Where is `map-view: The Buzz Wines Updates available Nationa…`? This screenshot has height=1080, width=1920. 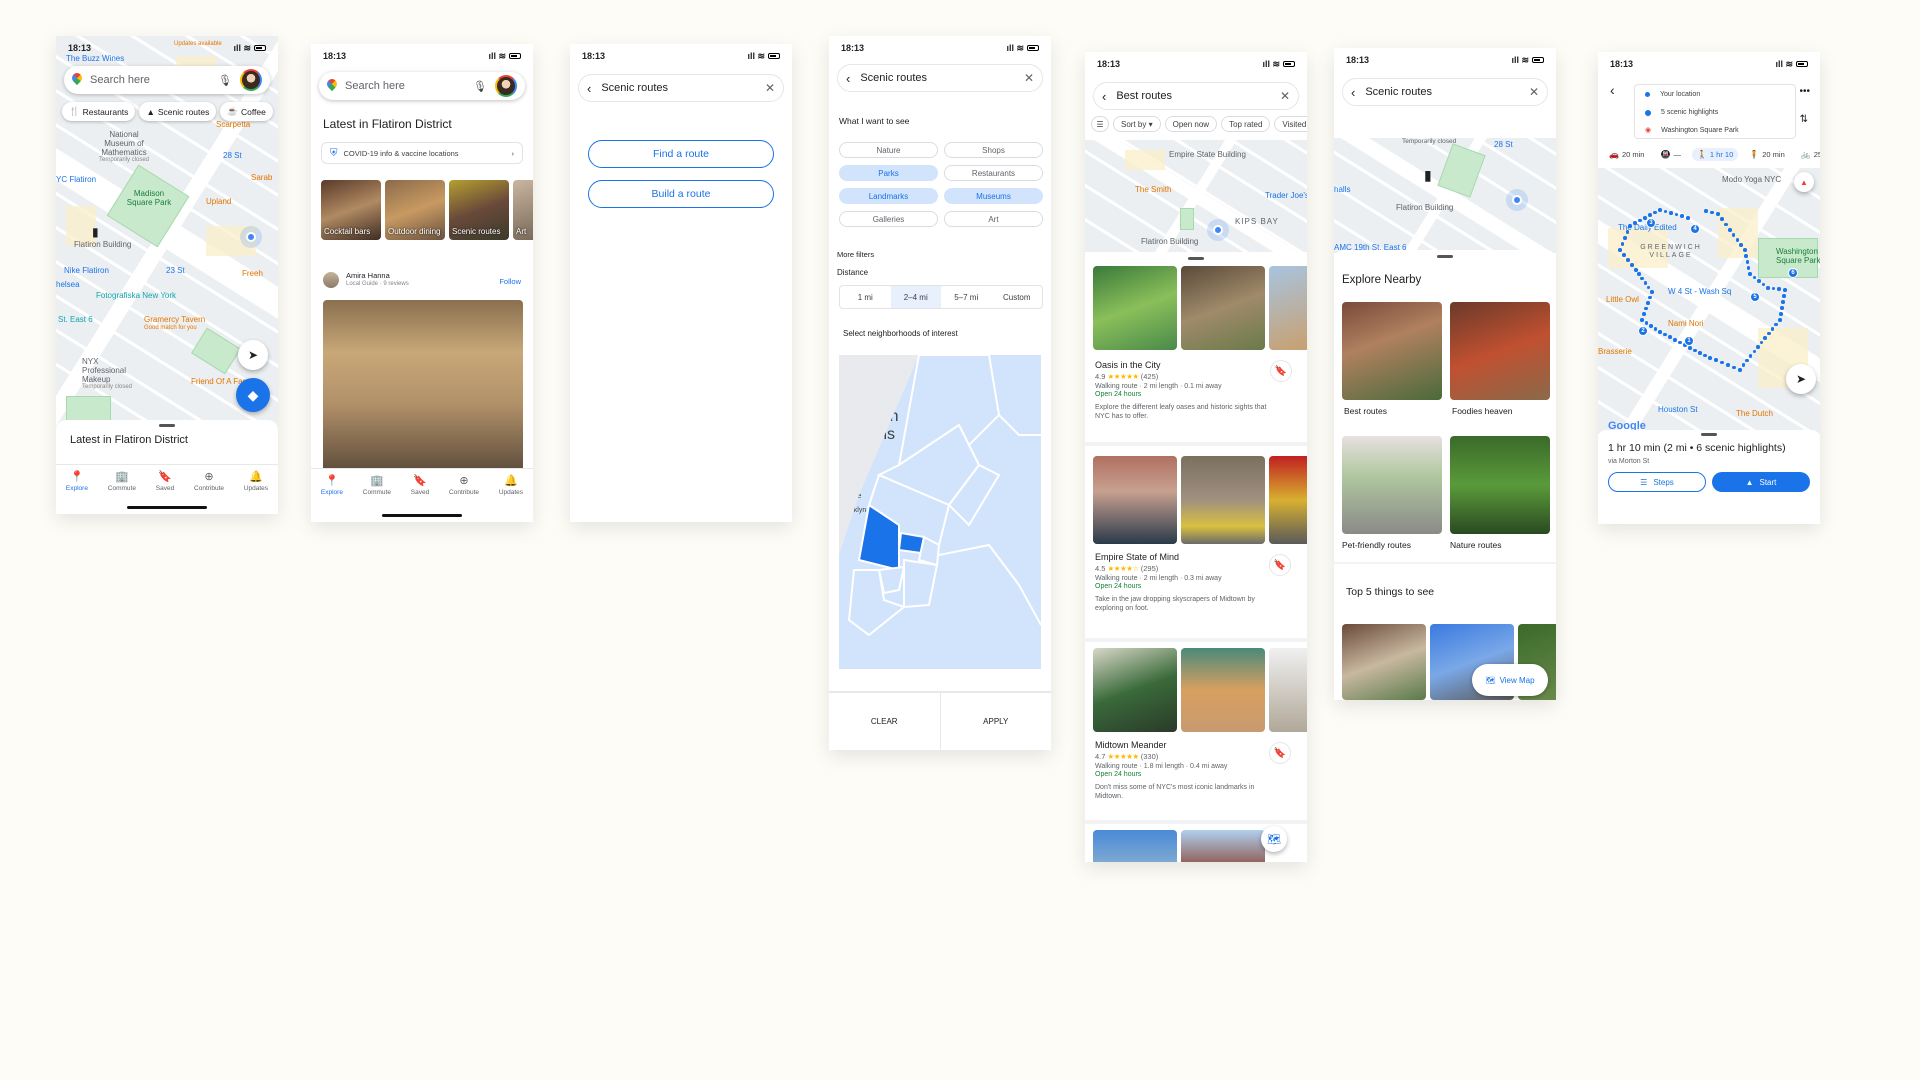 map-view: The Buzz Wines Updates available Nationa… is located at coordinates (167, 233).